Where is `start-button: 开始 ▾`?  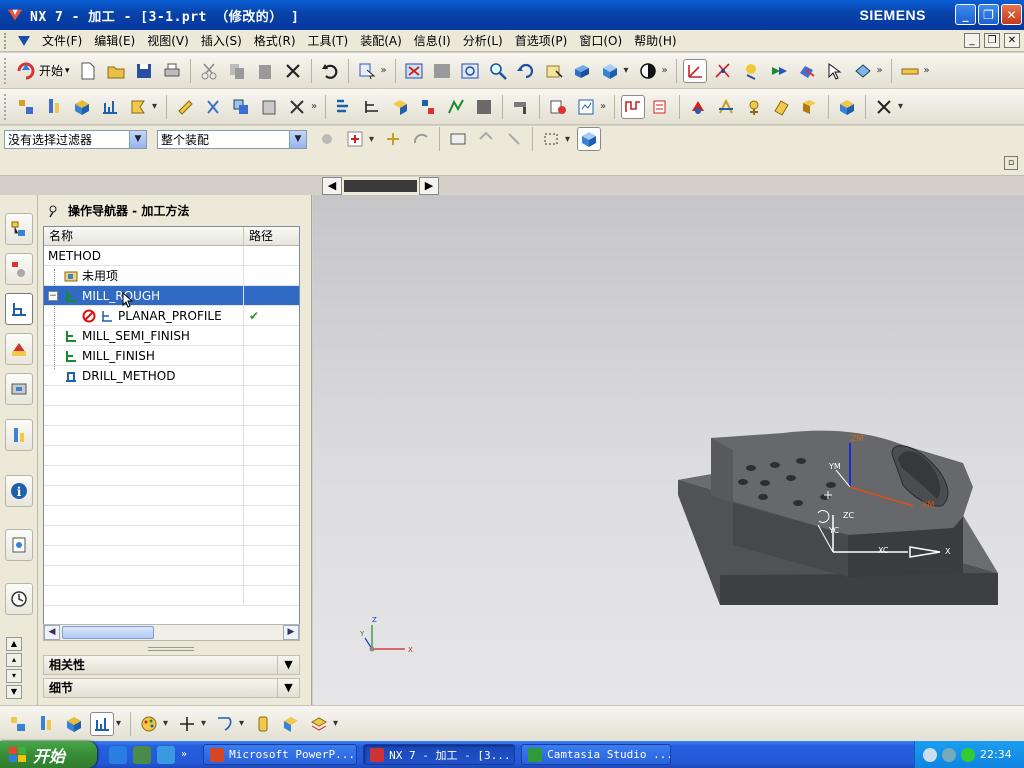 start-button: 开始 ▾ is located at coordinates (43, 71).